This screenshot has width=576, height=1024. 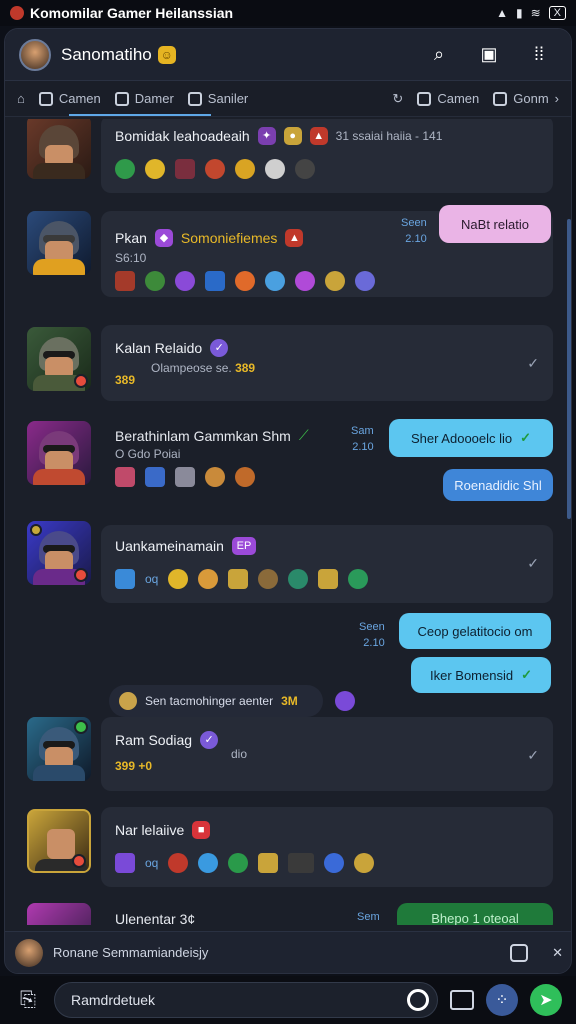 I want to click on message-card: Ram Sodiag ✓ dio 399 +0 ✓, so click(x=327, y=754).